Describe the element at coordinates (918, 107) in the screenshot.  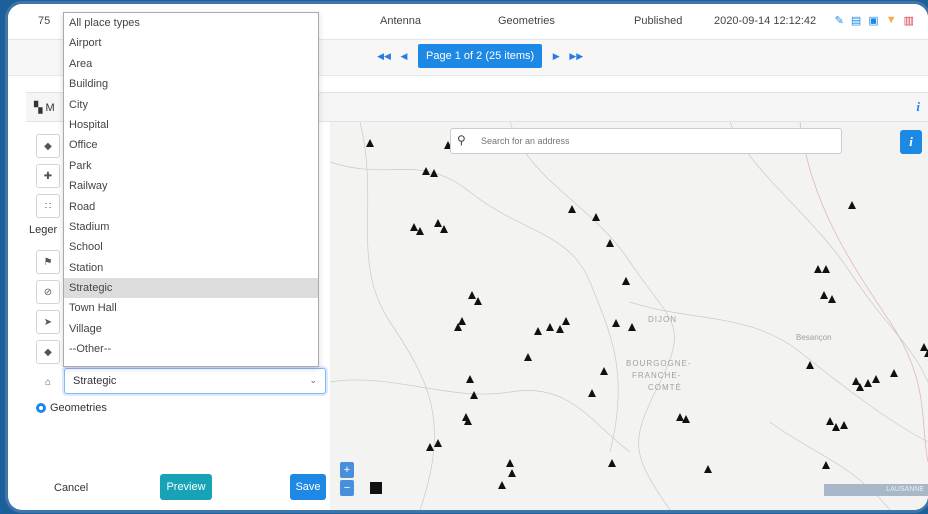
I see `info-icon: i` at that location.